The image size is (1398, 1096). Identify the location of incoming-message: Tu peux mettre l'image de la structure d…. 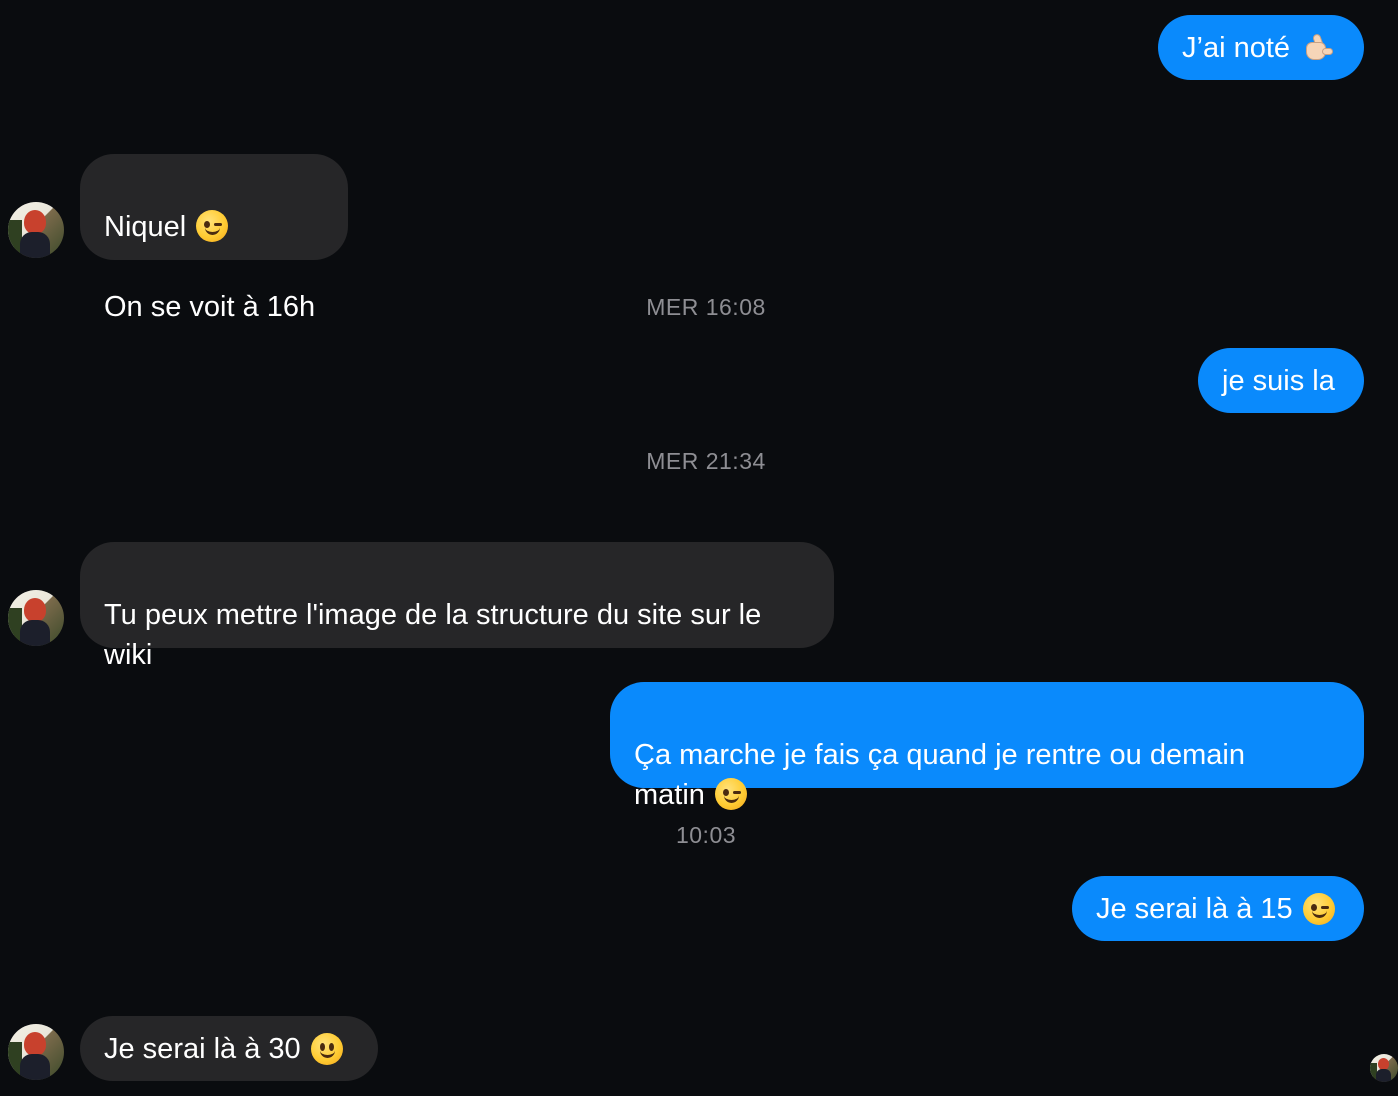
(457, 606).